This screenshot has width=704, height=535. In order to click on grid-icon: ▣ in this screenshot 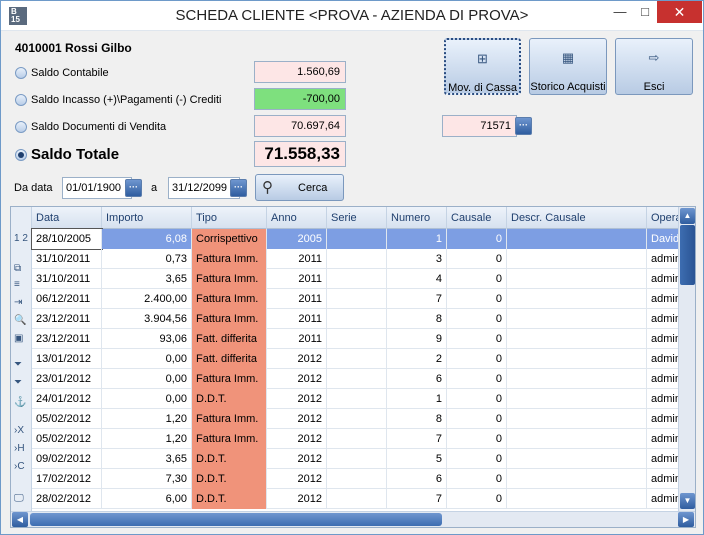, I will do `click(18, 338)`.